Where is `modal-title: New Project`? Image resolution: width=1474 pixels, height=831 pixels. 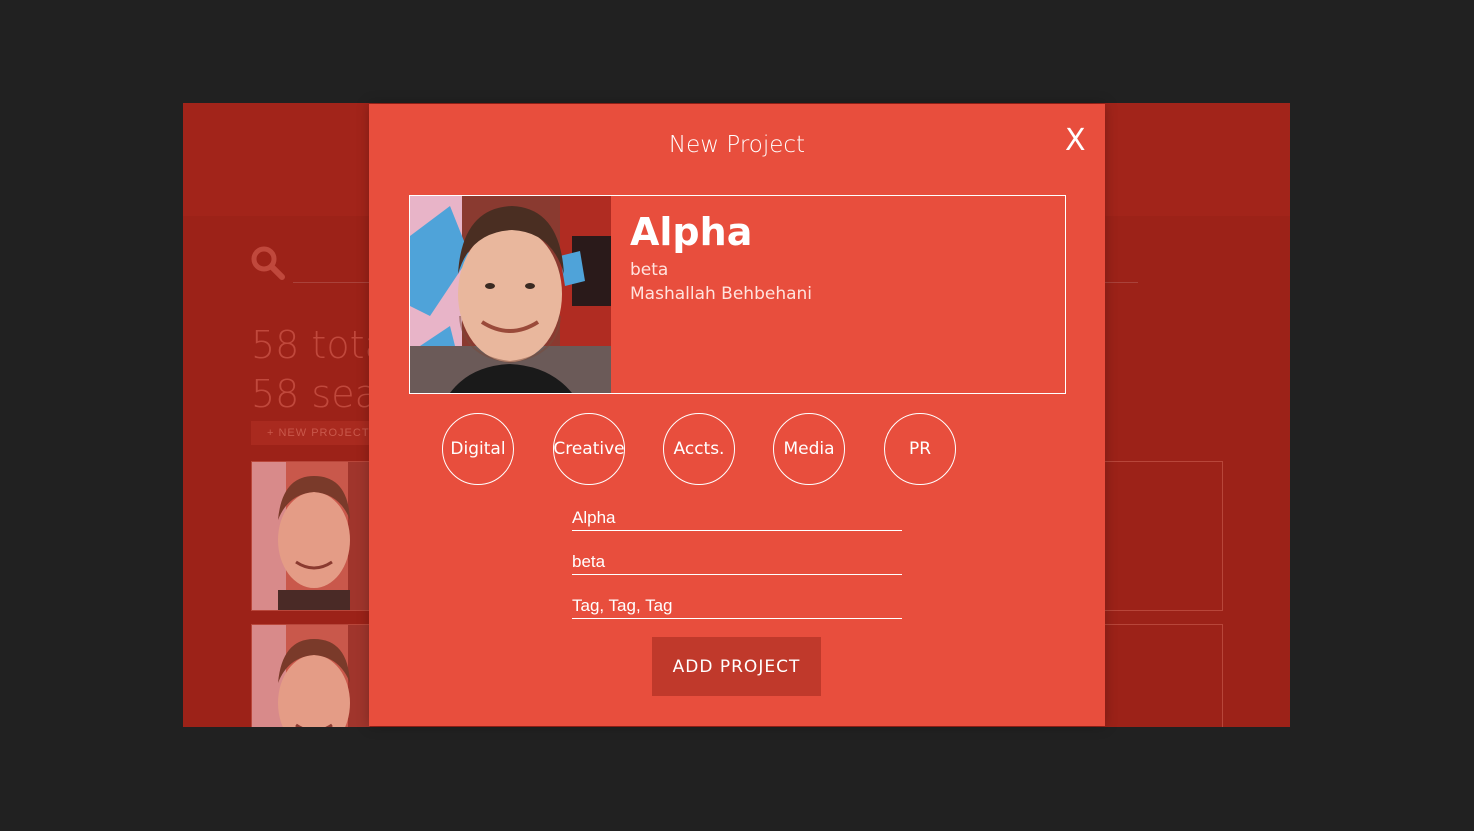
modal-title: New Project is located at coordinates (737, 145).